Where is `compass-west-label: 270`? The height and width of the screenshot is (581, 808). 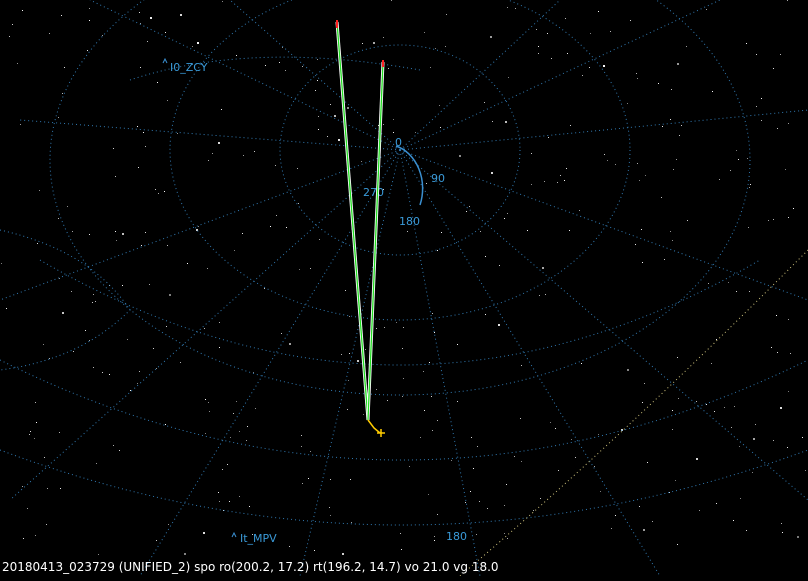
compass-west-label: 270 is located at coordinates (373, 192).